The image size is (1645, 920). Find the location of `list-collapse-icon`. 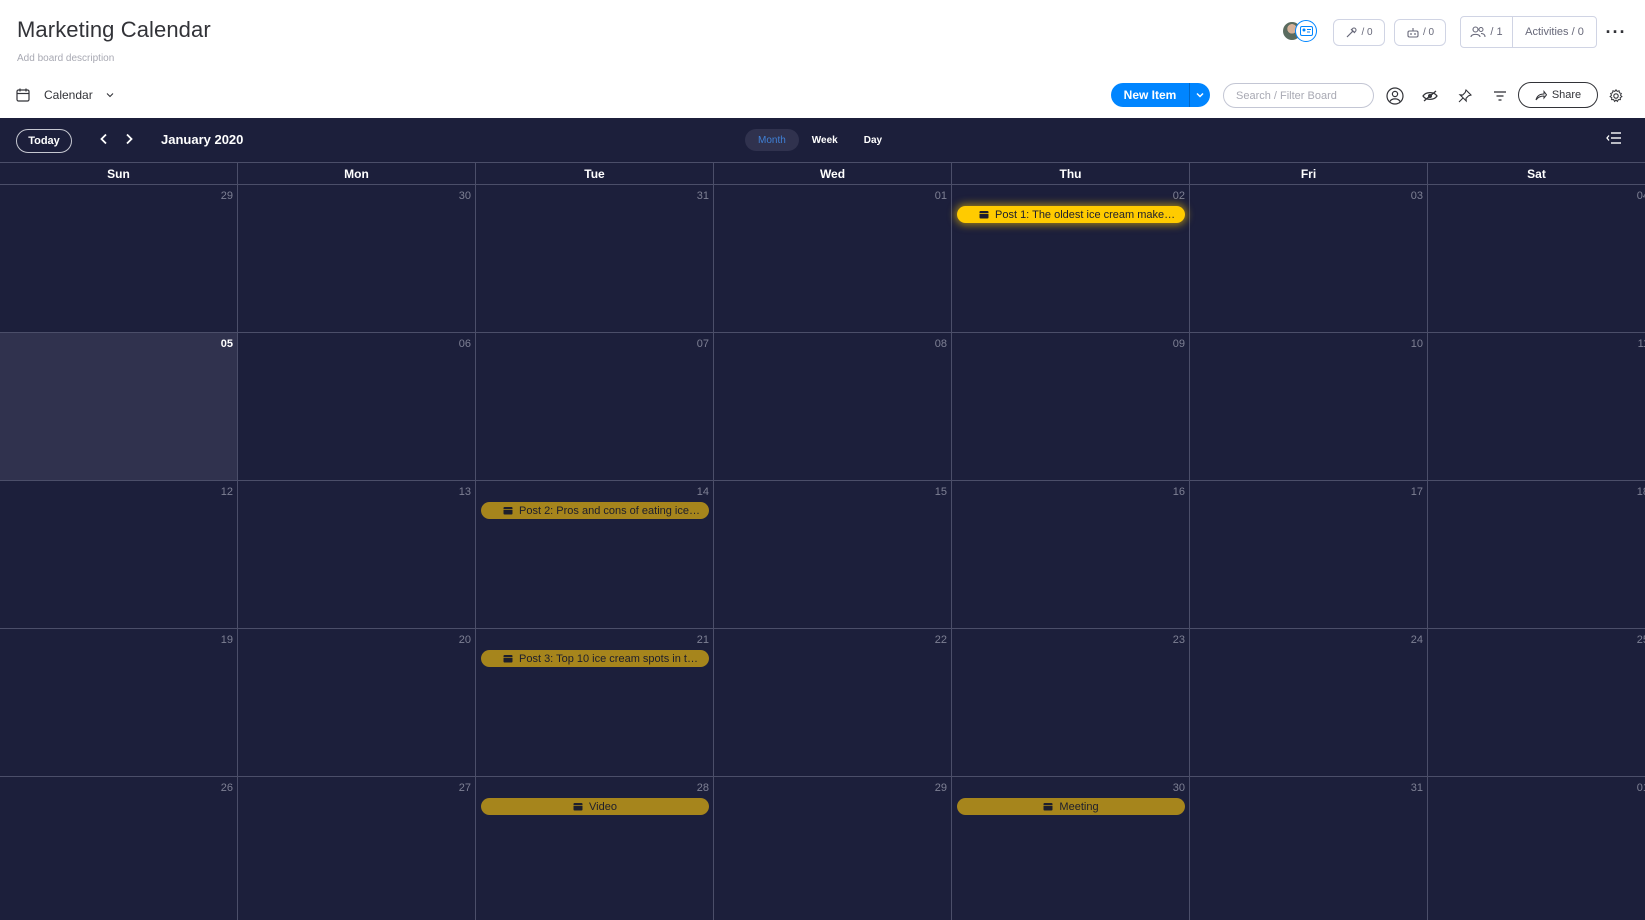

list-collapse-icon is located at coordinates (1613, 138).